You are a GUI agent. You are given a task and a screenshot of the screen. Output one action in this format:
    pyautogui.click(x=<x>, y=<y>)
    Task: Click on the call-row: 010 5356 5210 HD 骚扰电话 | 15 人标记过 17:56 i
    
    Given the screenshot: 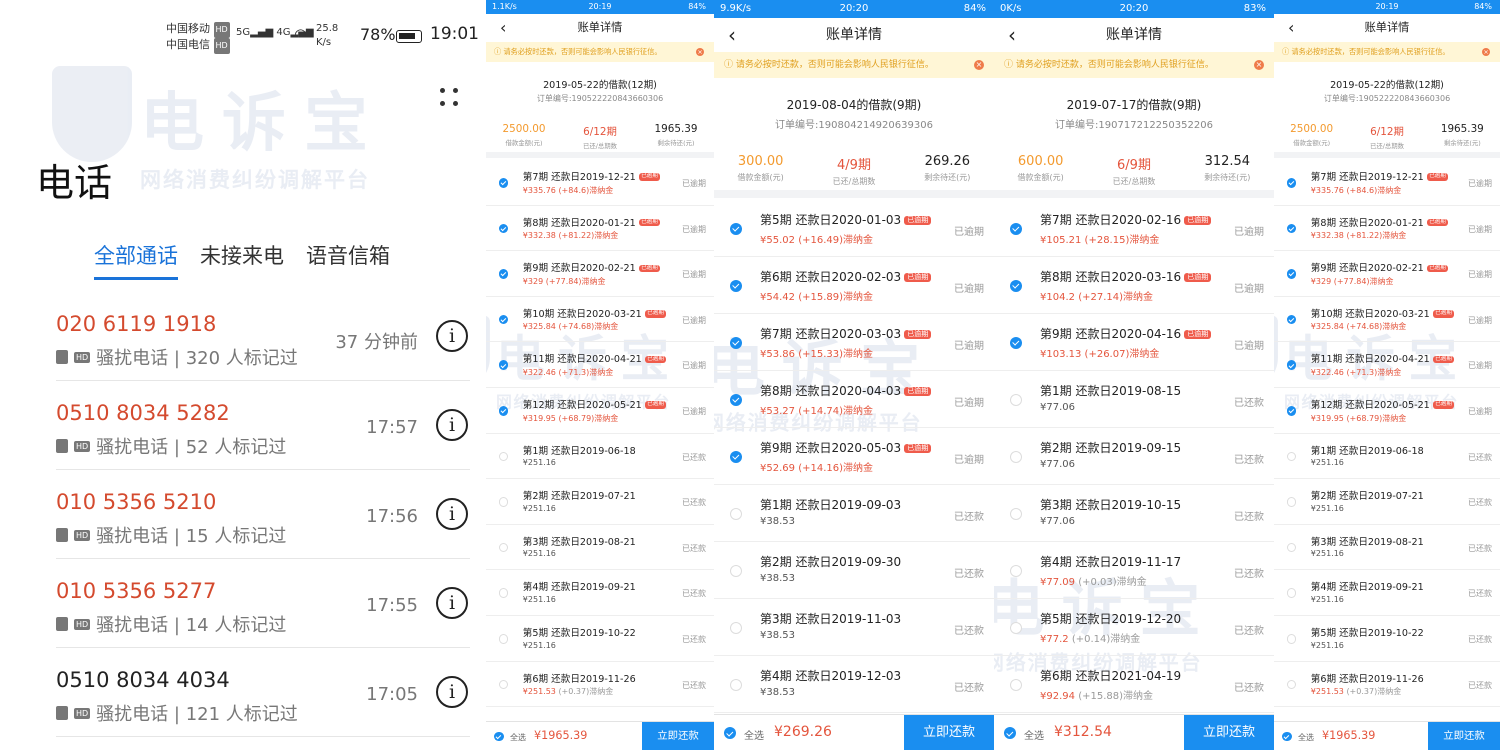 What is the action you would take?
    pyautogui.click(x=263, y=514)
    